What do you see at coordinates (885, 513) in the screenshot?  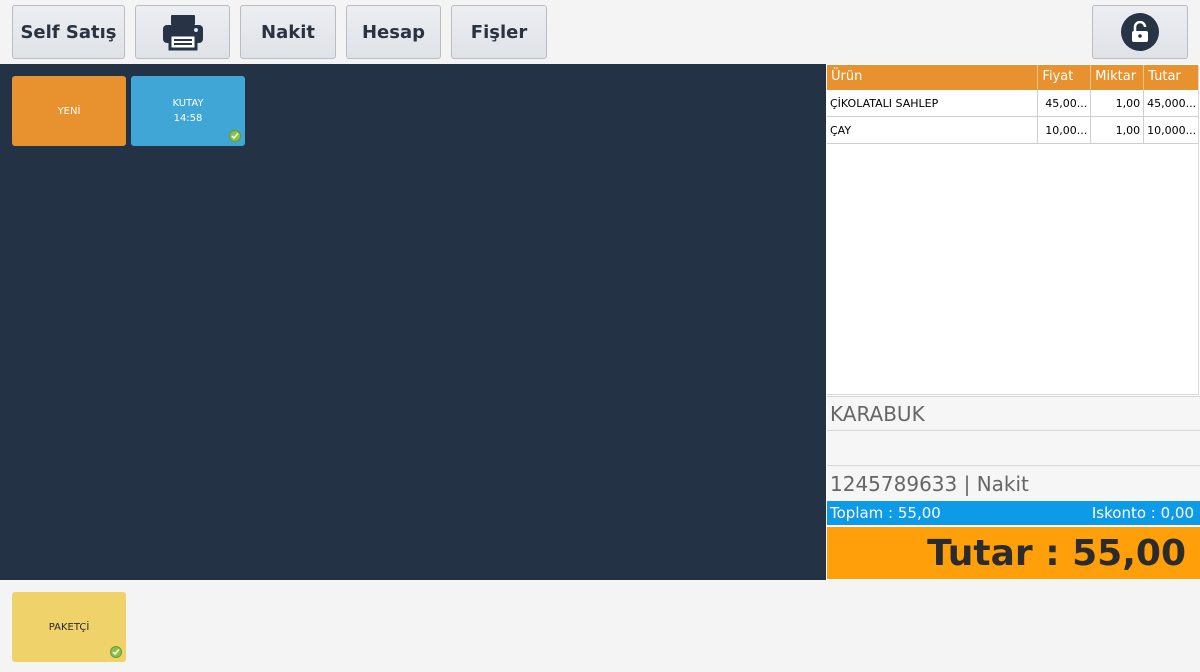 I see `toplam-label: Toplam : 55,00` at bounding box center [885, 513].